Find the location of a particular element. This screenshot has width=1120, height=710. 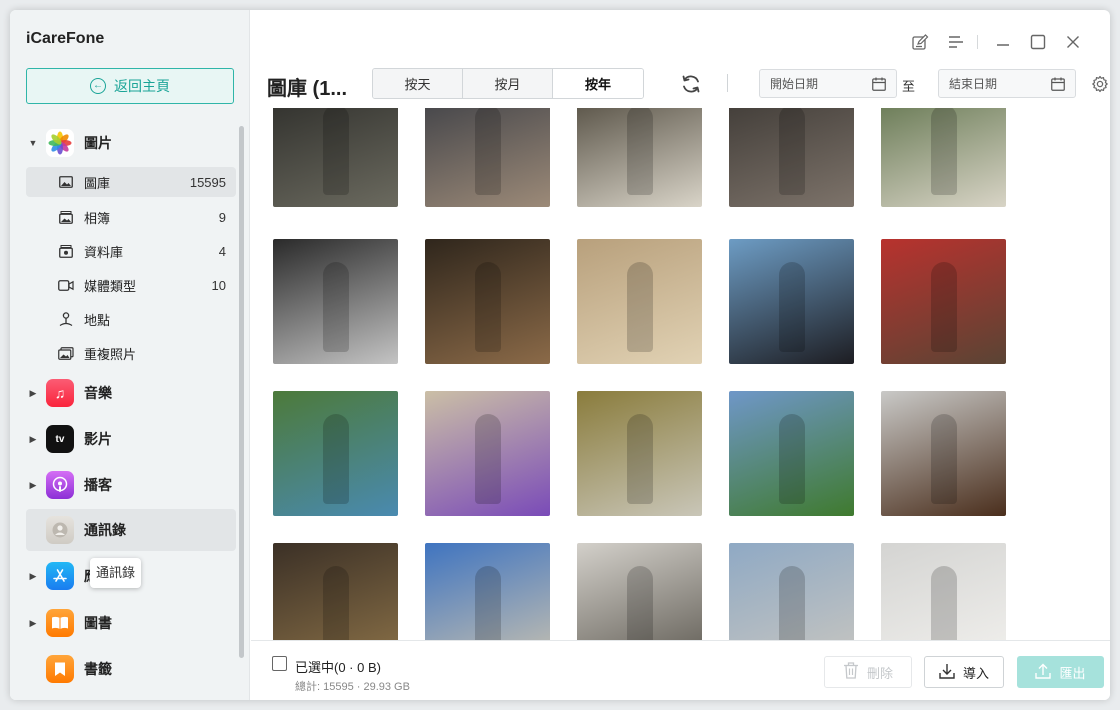

tab-by-month: 按月 is located at coordinates (508, 83).